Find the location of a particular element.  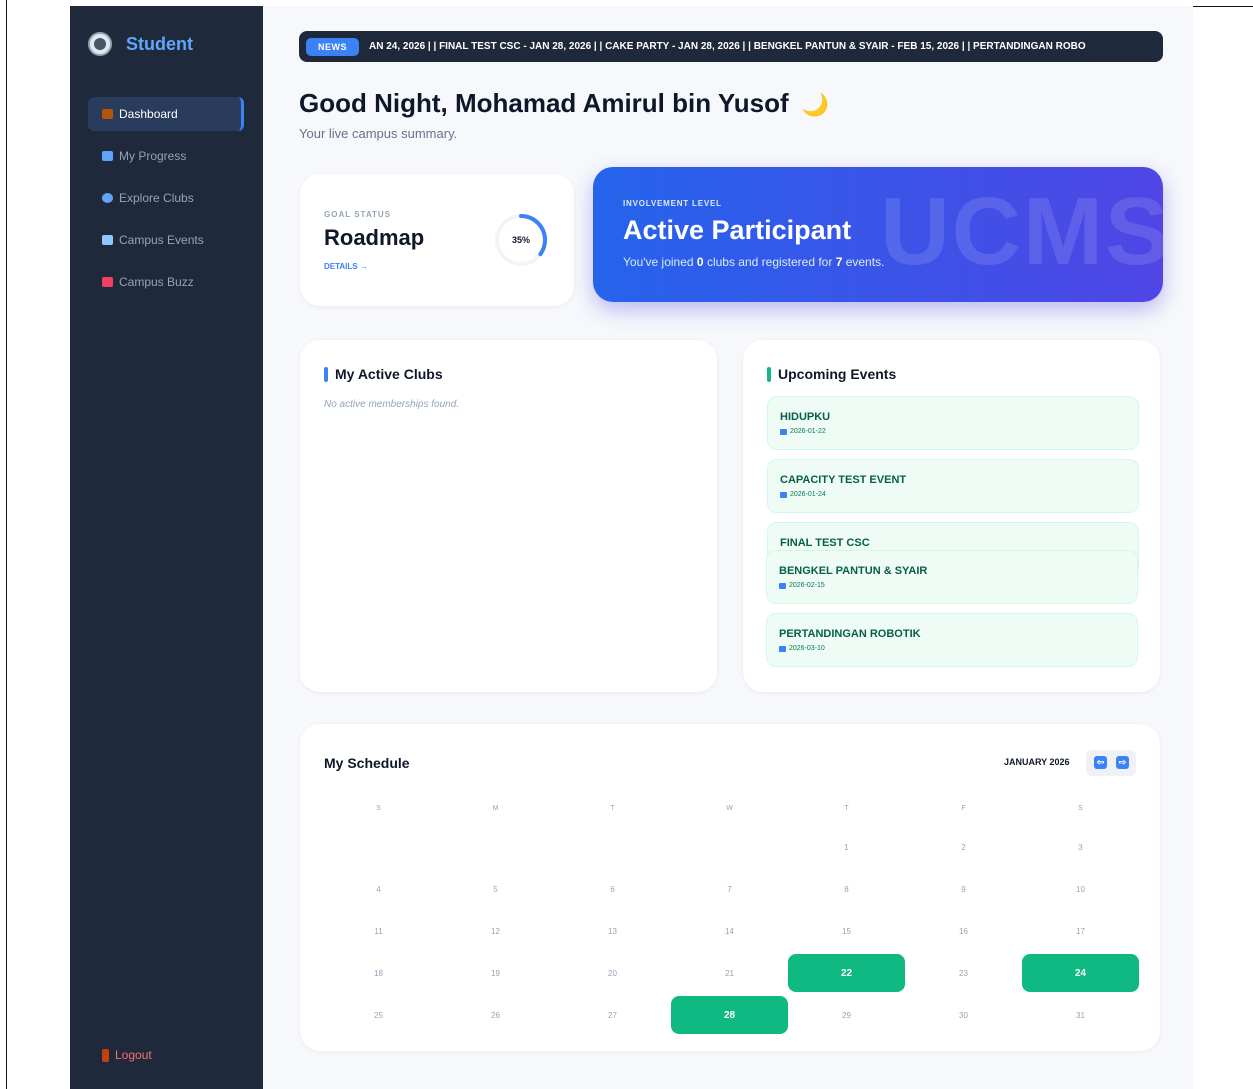

calendar-day: 12 is located at coordinates (495, 931).